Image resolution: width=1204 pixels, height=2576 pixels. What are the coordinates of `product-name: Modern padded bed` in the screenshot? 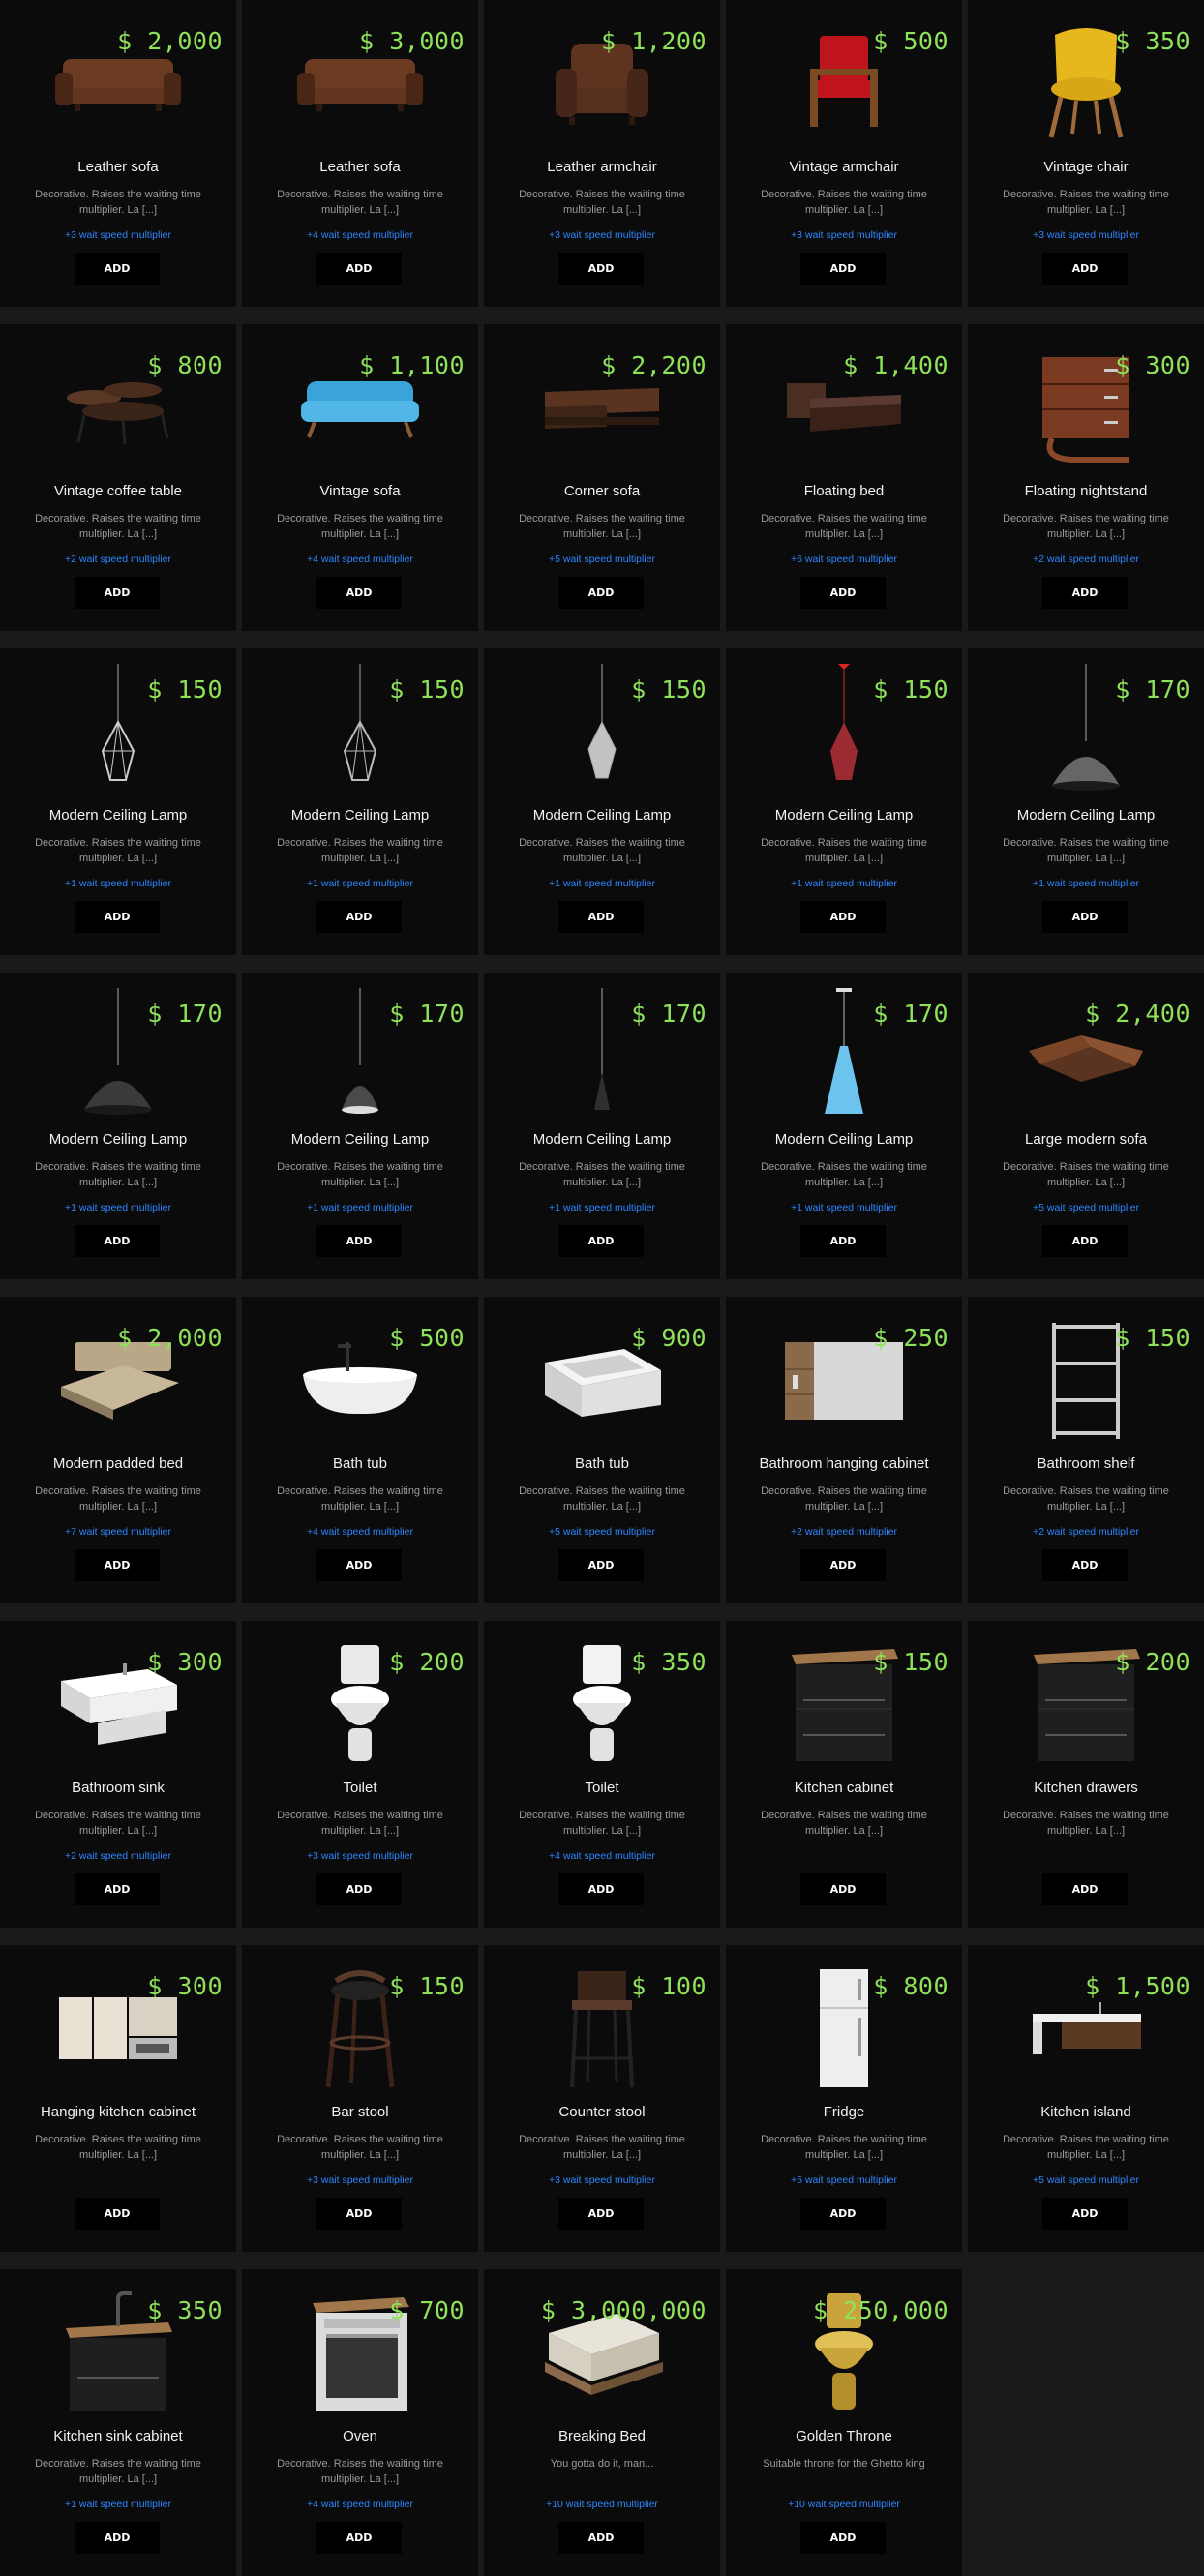 It's located at (118, 1463).